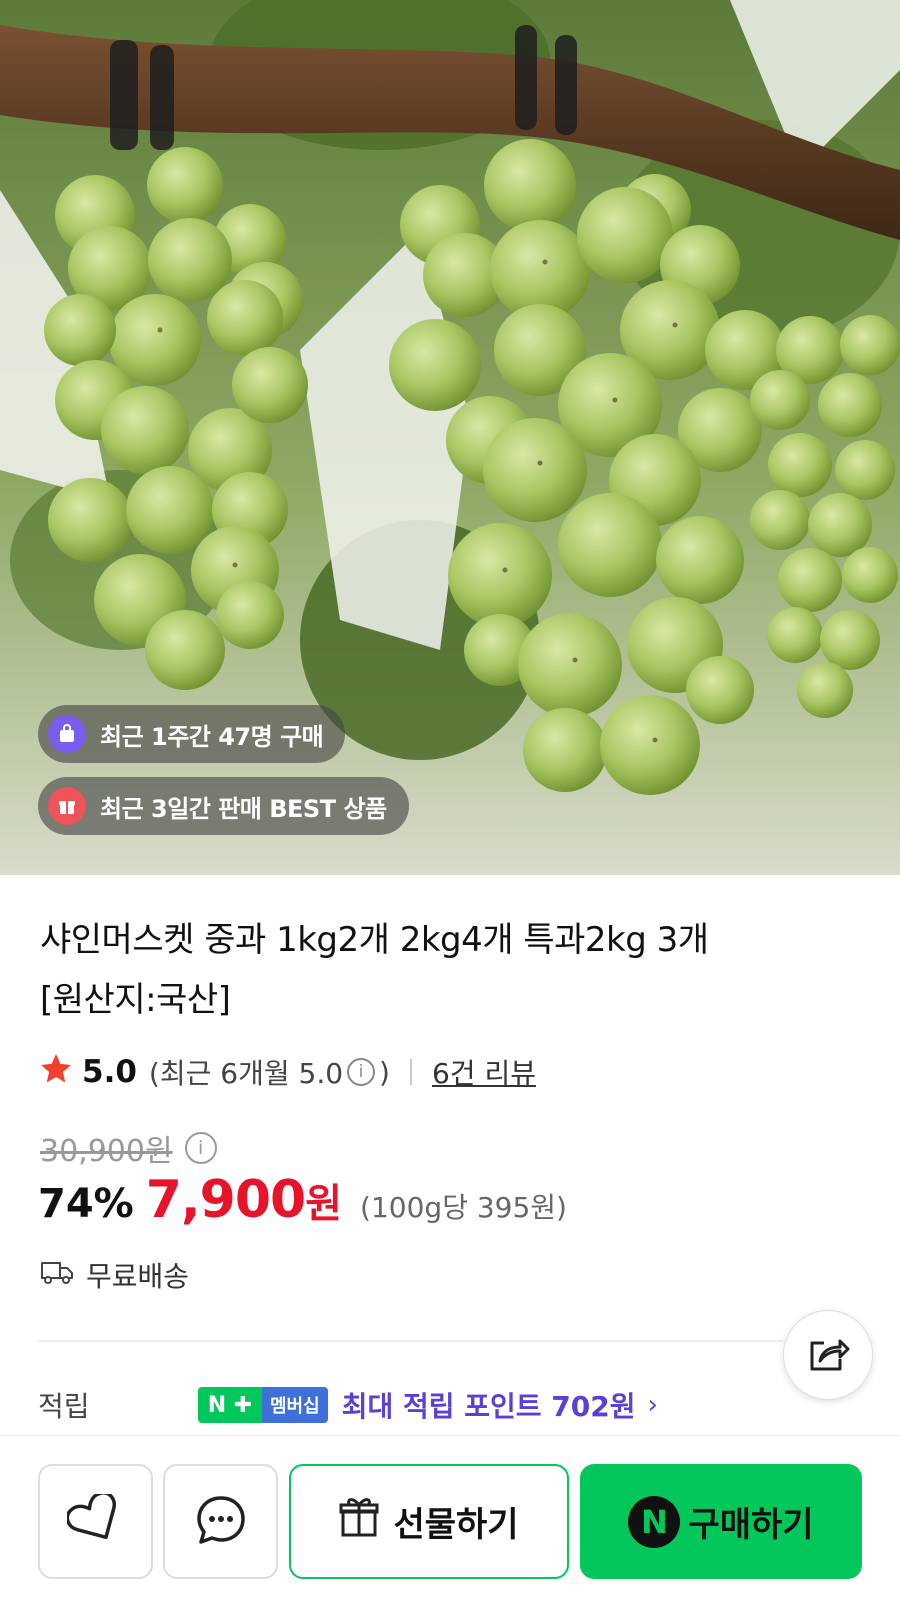 Image resolution: width=900 pixels, height=1600 pixels. Describe the element at coordinates (106, 1151) in the screenshot. I see `original-price-value: 30,900원` at that location.